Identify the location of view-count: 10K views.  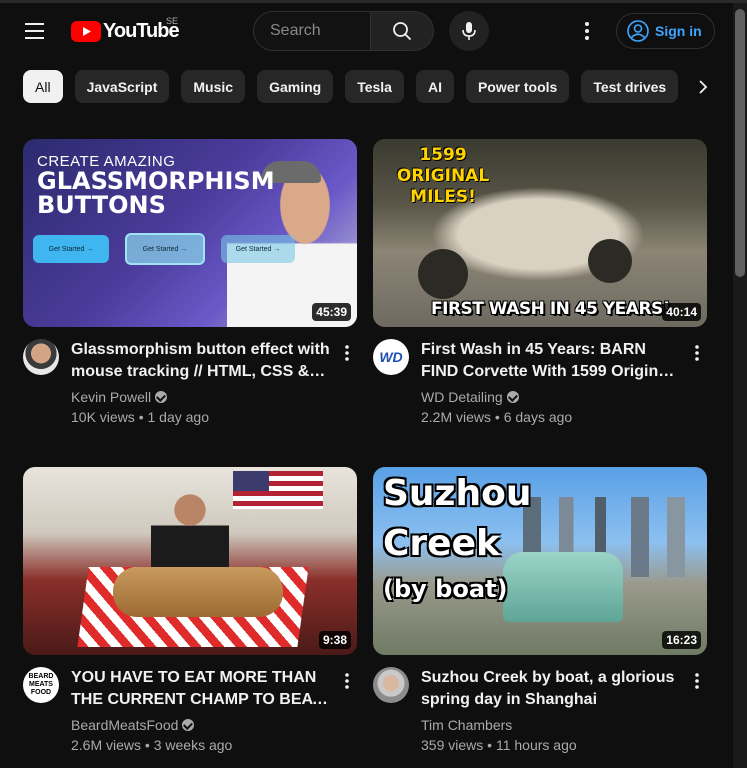
(103, 417).